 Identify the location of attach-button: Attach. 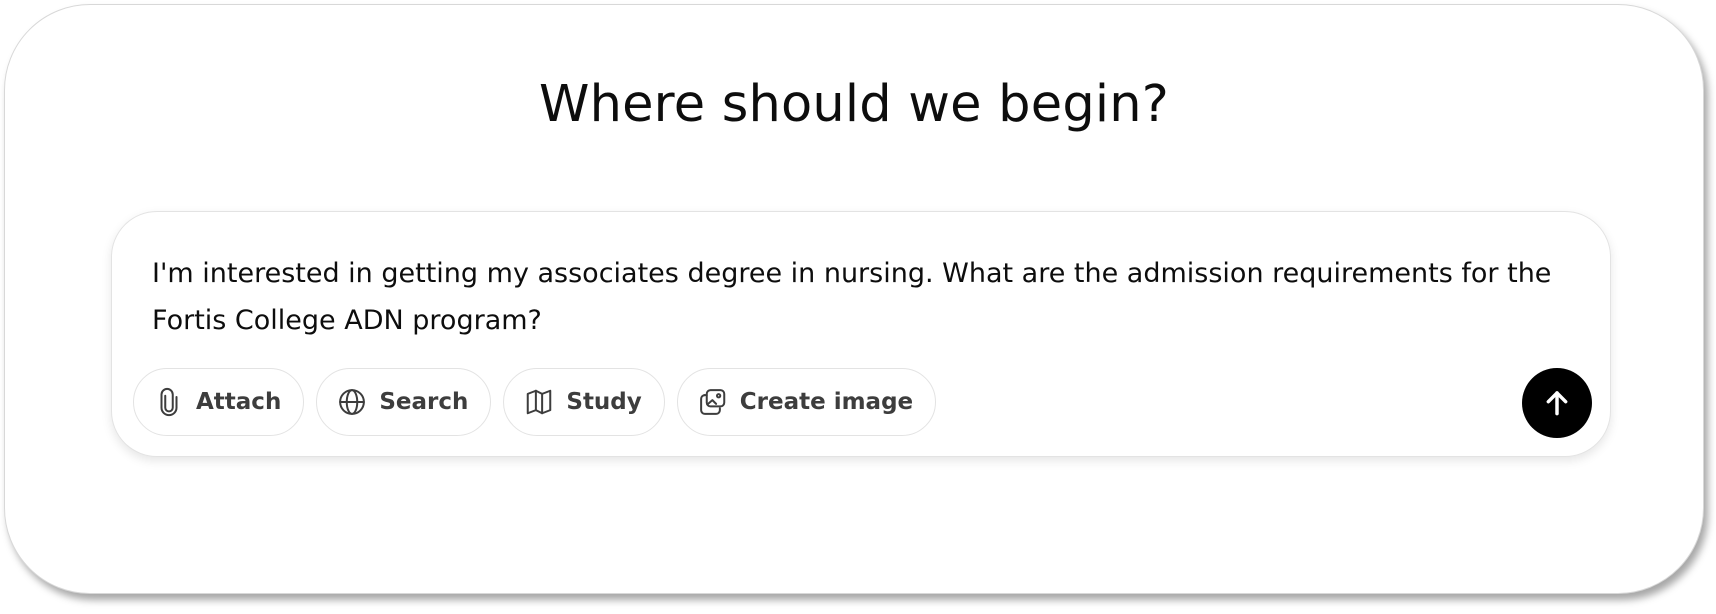
(219, 402).